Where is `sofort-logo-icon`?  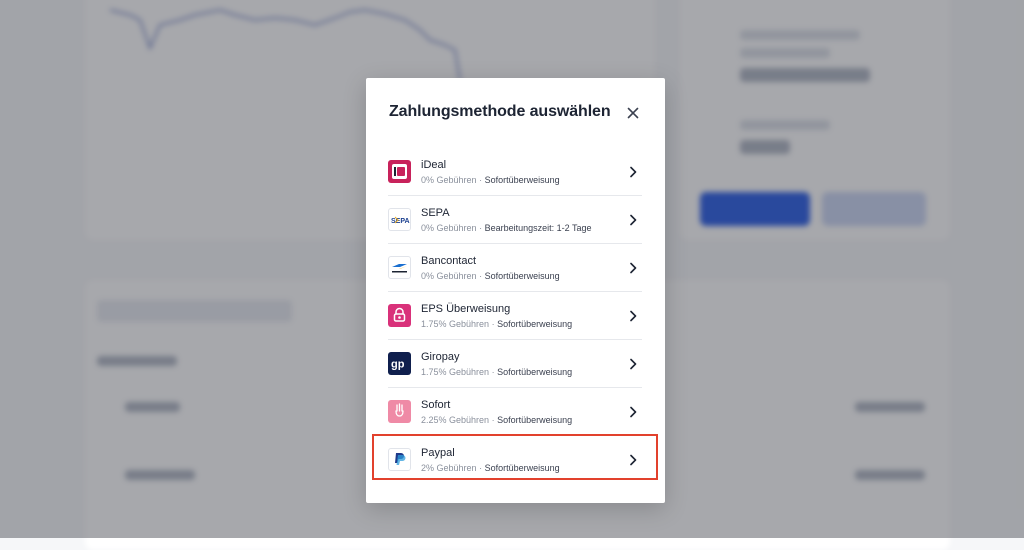
sofort-logo-icon is located at coordinates (399, 411).